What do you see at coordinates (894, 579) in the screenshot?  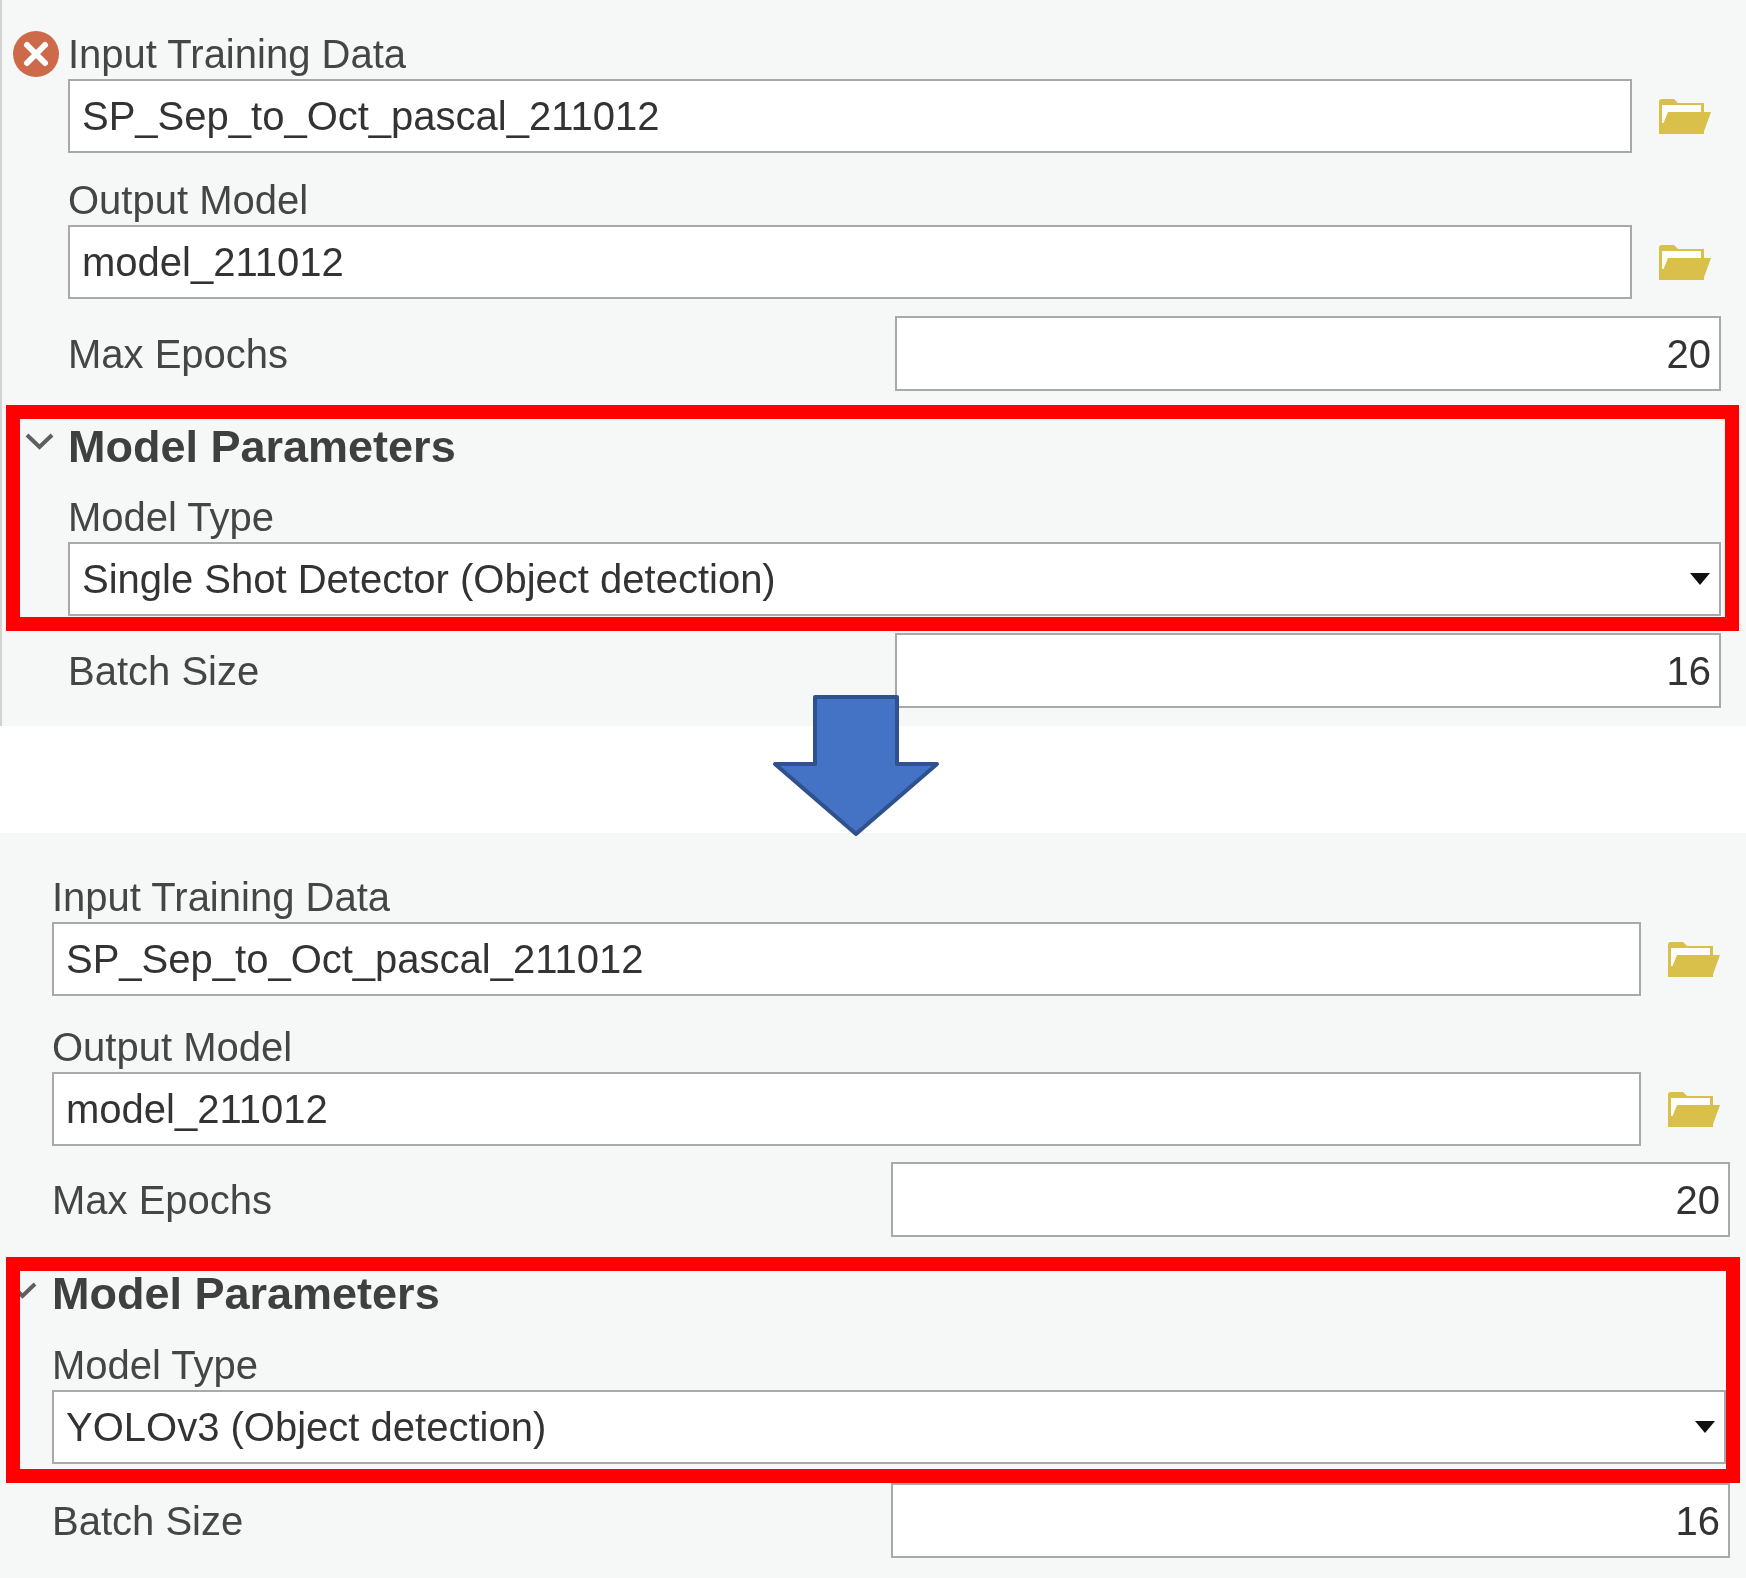 I see `dropdown: Single Shot Detector (Object detection)` at bounding box center [894, 579].